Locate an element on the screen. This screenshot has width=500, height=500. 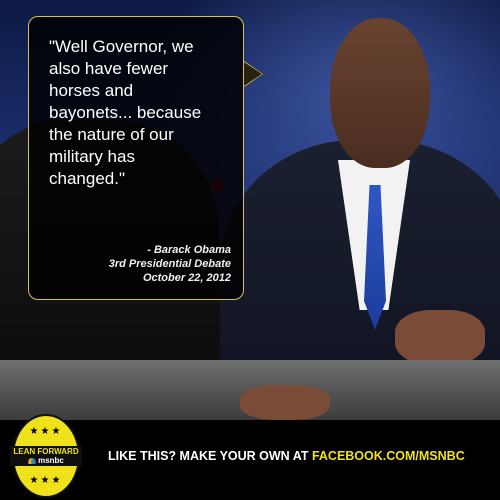
badge-brand-text: msnbc is located at coordinates (51, 460).